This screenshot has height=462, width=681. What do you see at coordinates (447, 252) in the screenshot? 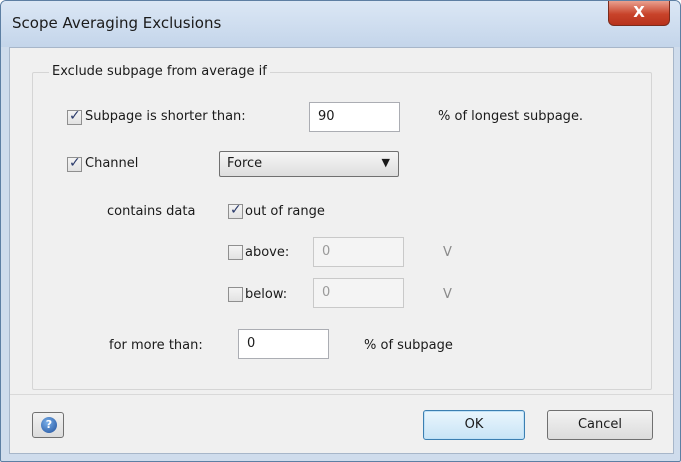
I see `above-unit: V` at bounding box center [447, 252].